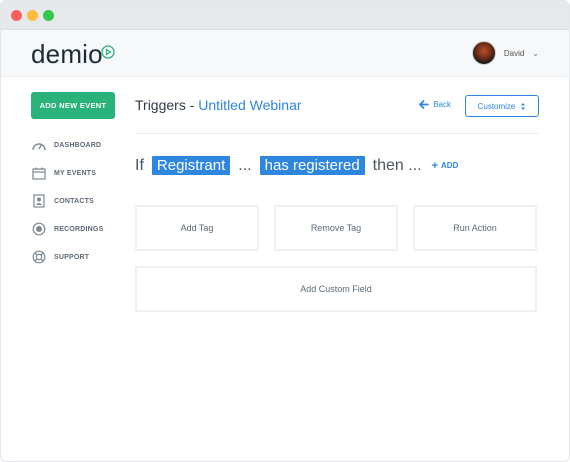 The image size is (570, 462). Describe the element at coordinates (32, 15) in the screenshot. I see `minimize-window-button` at that location.